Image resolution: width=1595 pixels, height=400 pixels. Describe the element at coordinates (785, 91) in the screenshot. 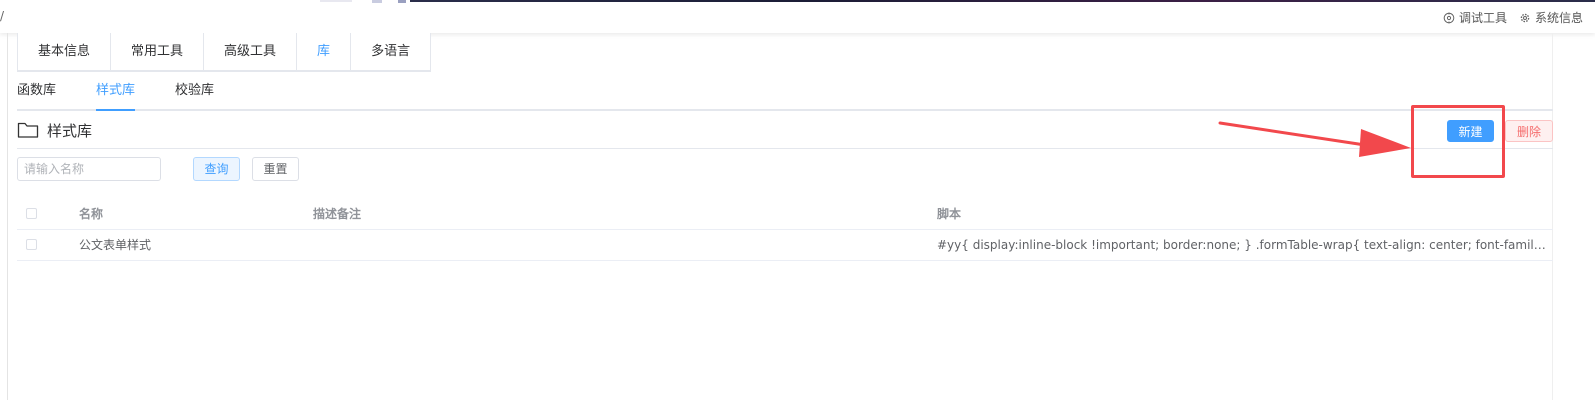

I see `sub-tabs: 函数库 样式库 校验库` at that location.